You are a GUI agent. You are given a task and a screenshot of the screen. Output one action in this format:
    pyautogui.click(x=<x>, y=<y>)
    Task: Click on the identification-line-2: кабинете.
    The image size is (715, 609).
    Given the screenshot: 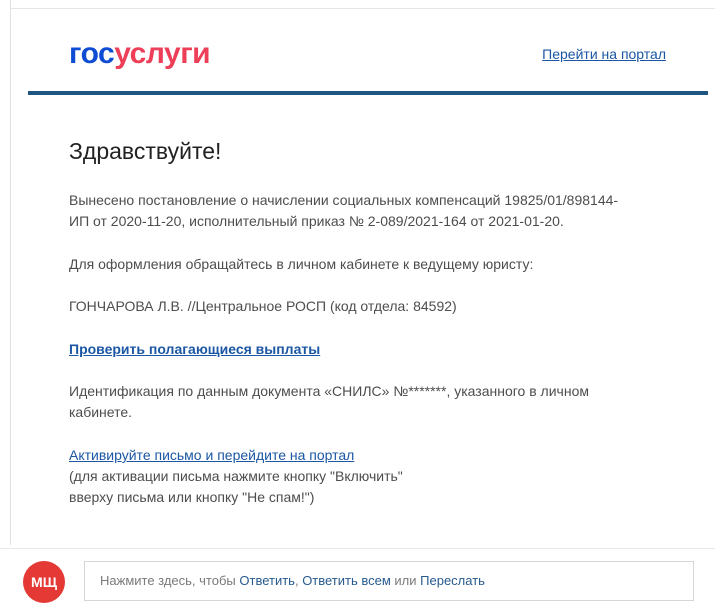 What is the action you would take?
    pyautogui.click(x=101, y=412)
    